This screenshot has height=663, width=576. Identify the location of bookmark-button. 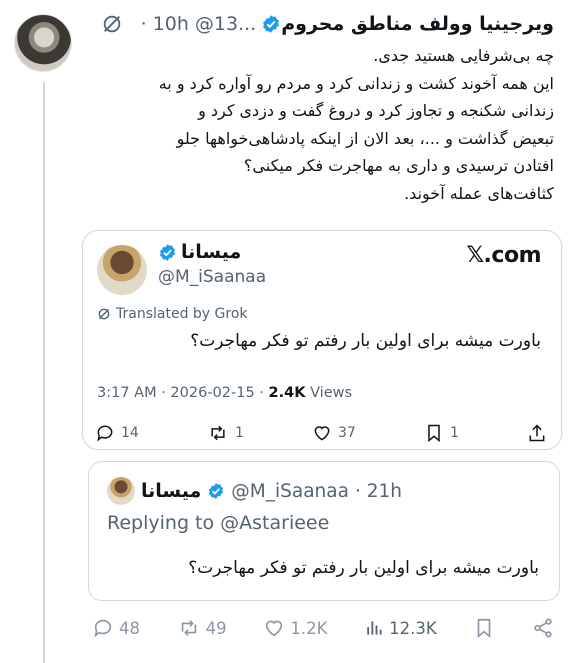
(484, 628).